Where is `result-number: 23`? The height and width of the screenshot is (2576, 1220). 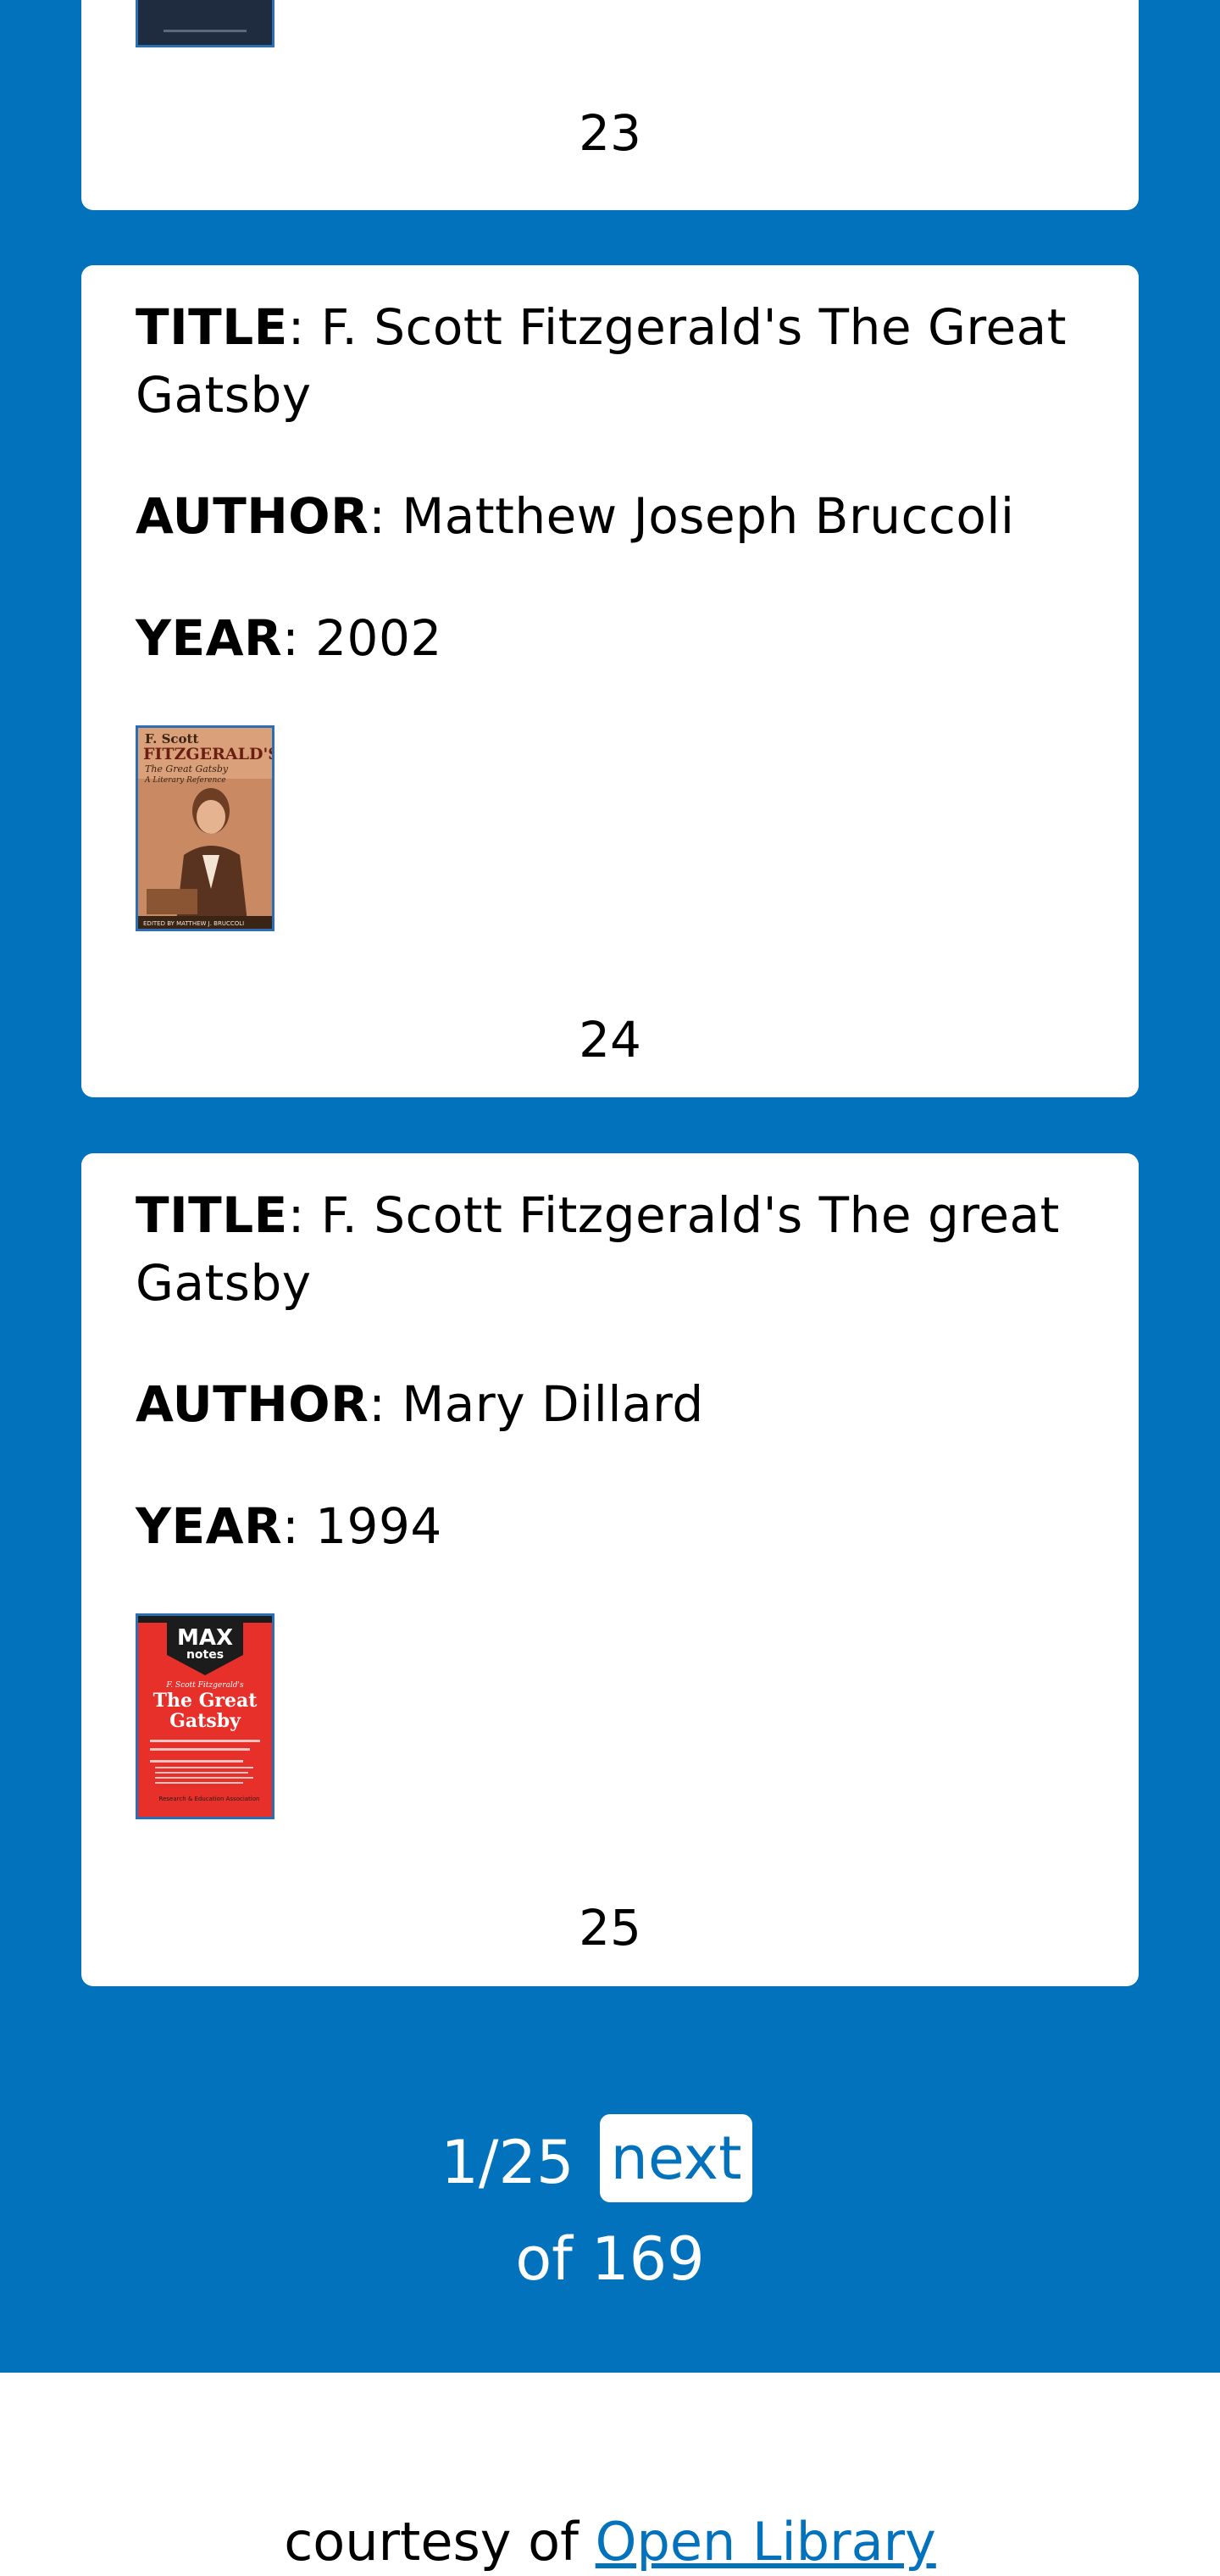 result-number: 23 is located at coordinates (610, 133).